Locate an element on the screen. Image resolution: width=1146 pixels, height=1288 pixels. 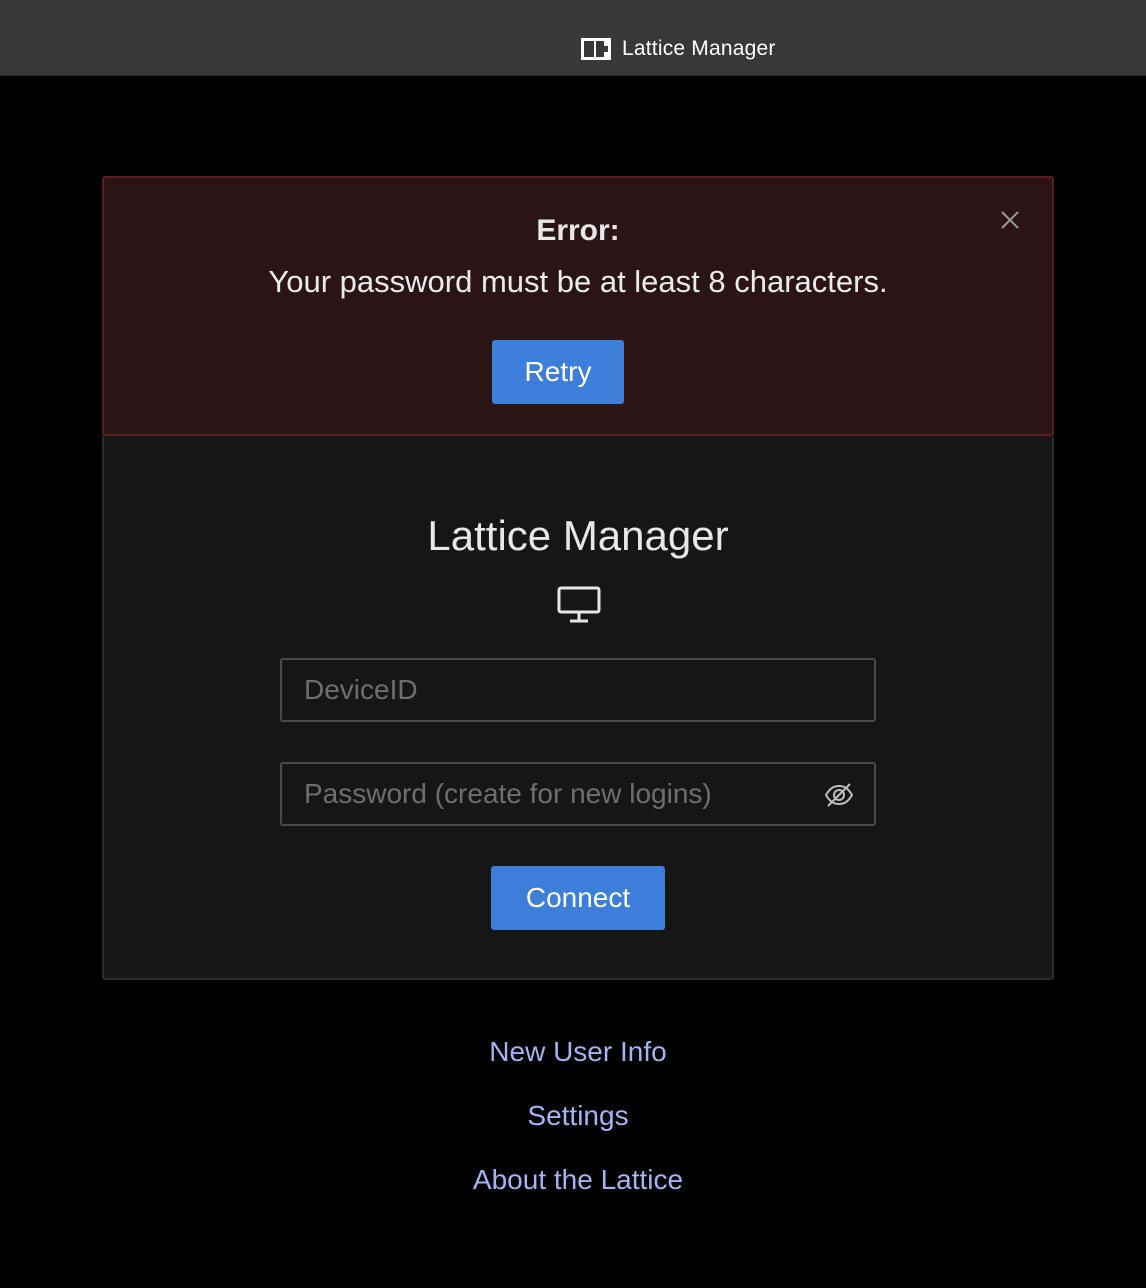
close-icon is located at coordinates (1010, 220).